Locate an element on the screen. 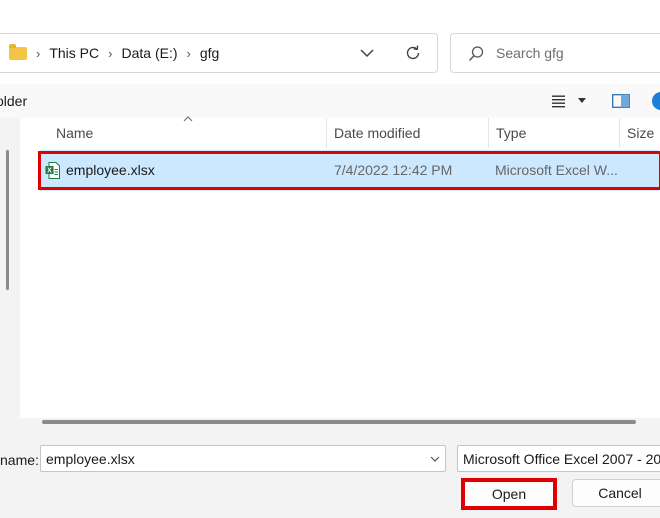 The image size is (660, 518). folder-icon is located at coordinates (18, 51).